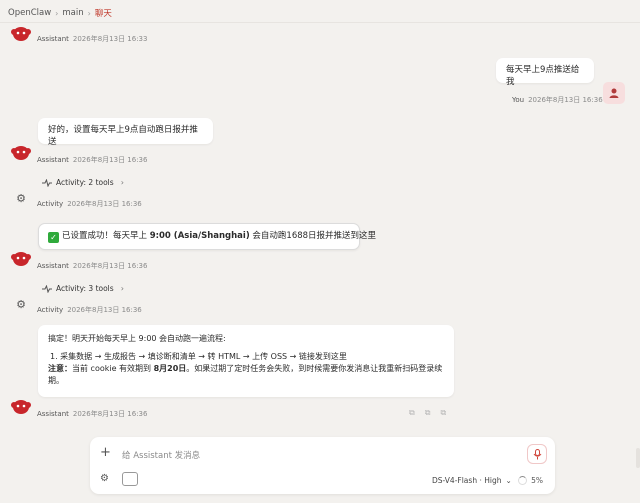 This screenshot has width=640, height=503. Describe the element at coordinates (137, 338) in the screenshot. I see `assistant-message-line: 搞定！明天开始每天早上 9:00 会自动跑一遍流程:` at that location.